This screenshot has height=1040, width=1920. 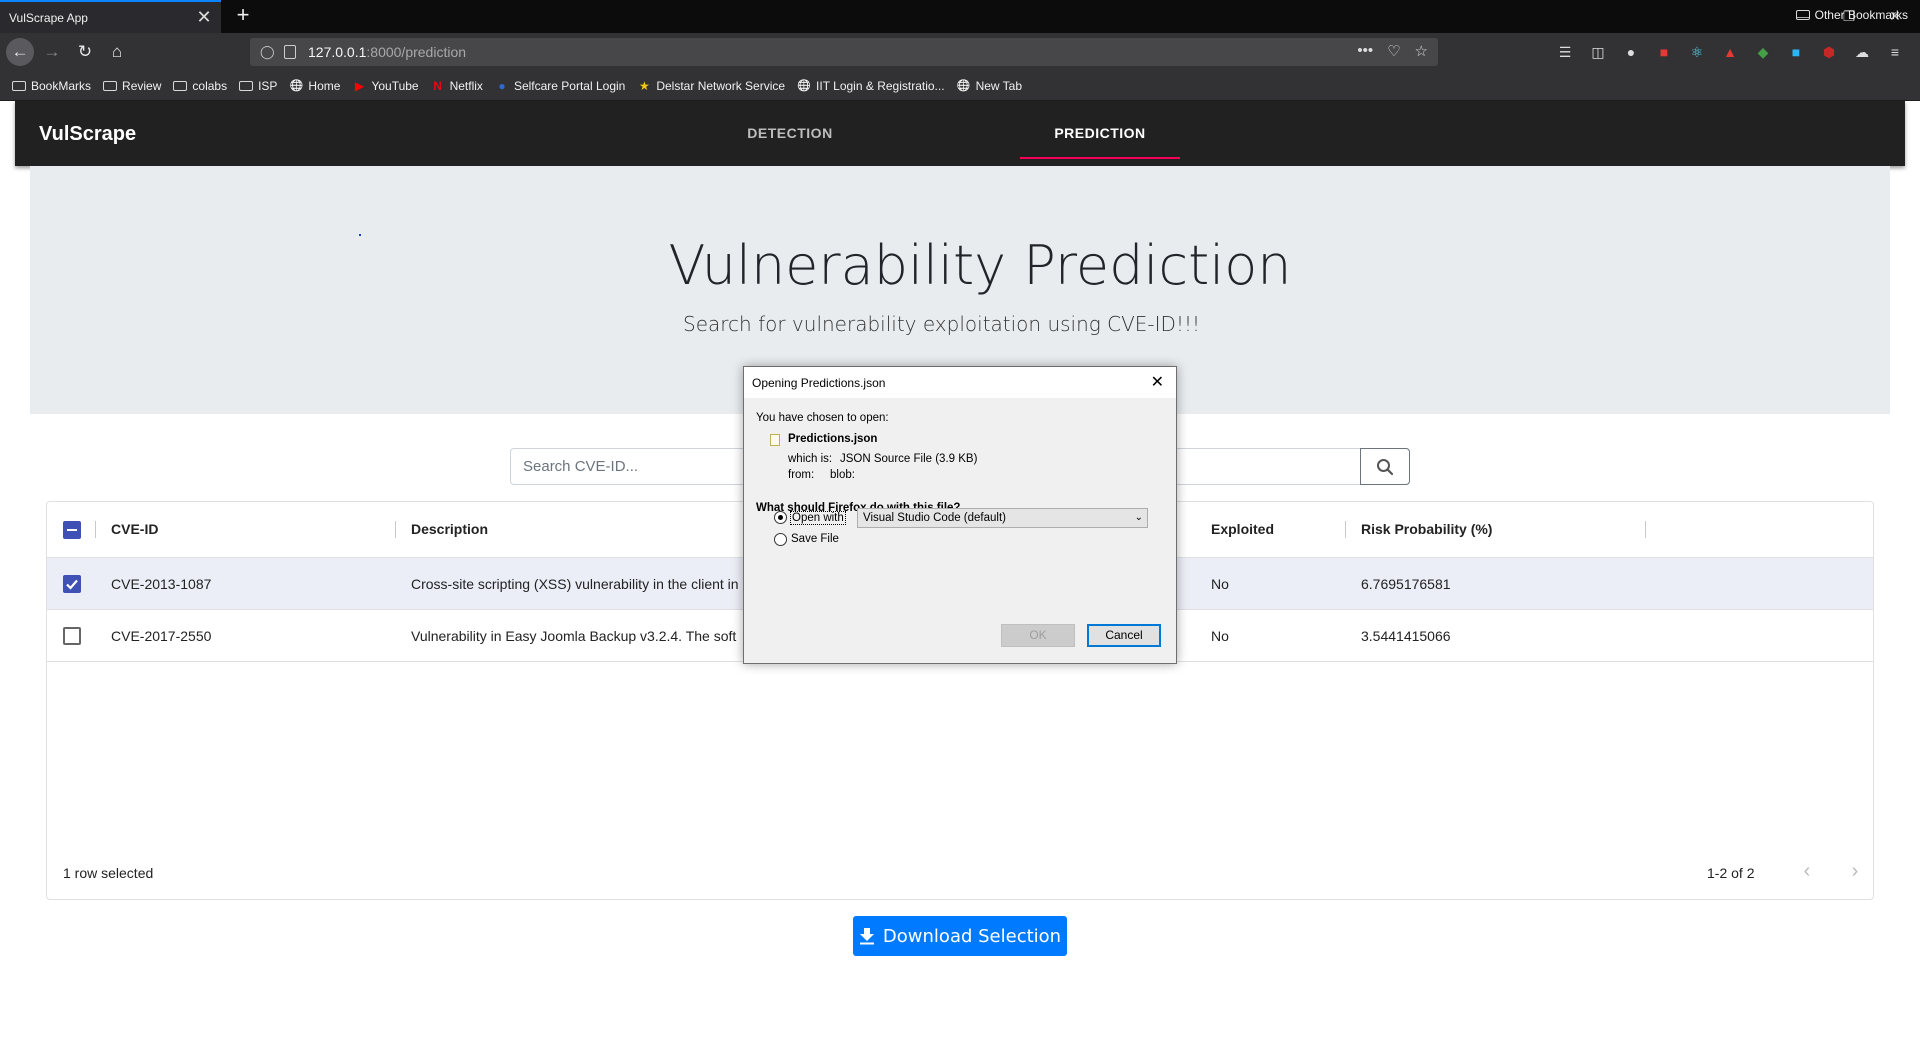 What do you see at coordinates (20, 52) in the screenshot?
I see `back-arrow-icon: ←` at bounding box center [20, 52].